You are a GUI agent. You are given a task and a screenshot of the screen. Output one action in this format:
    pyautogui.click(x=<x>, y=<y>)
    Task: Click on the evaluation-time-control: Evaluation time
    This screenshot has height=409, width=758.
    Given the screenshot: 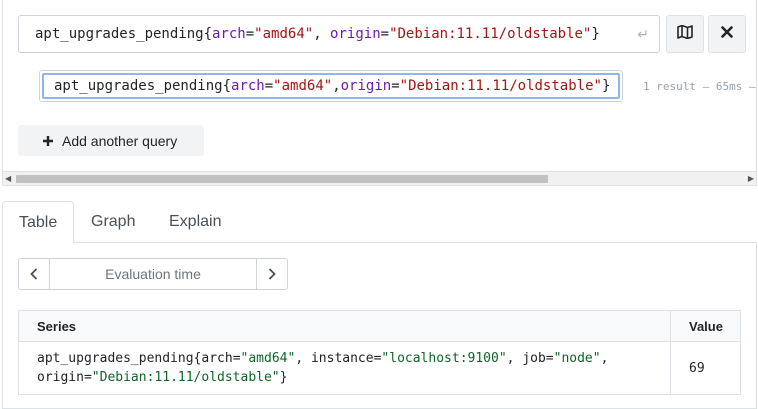 What is the action you would take?
    pyautogui.click(x=153, y=274)
    